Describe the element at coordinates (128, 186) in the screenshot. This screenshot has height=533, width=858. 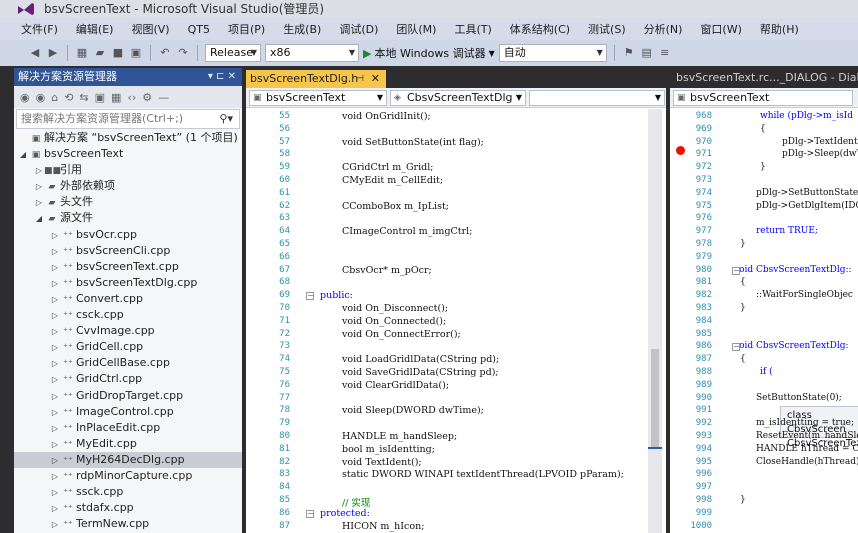
I see `tree-item-folder: ▷ ▰ 外部依赖项` at that location.